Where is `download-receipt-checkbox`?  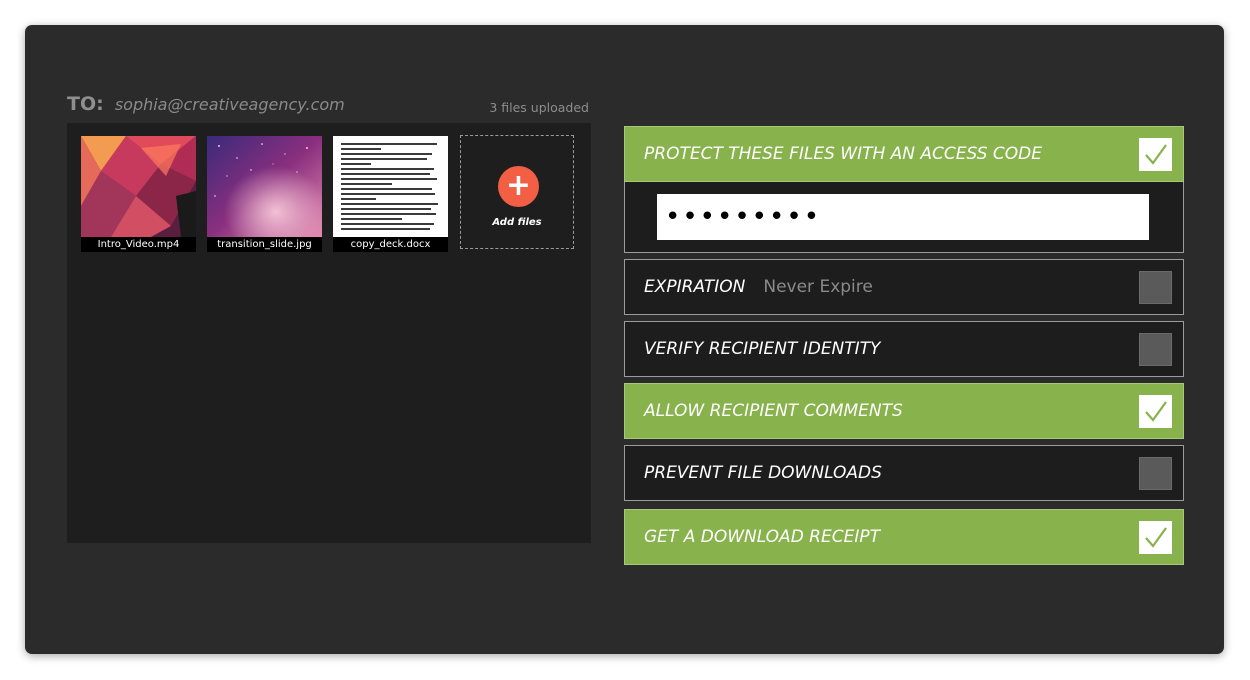
download-receipt-checkbox is located at coordinates (1155, 537).